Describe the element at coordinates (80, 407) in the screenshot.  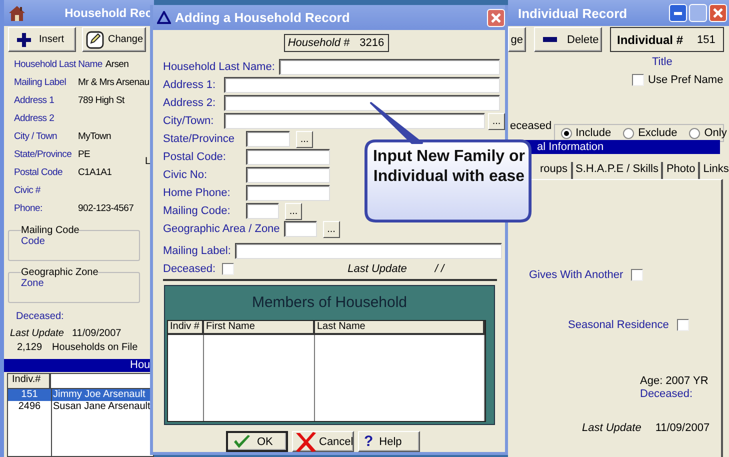
I see `member-row: 2496 Susan Jane Arsenault` at that location.